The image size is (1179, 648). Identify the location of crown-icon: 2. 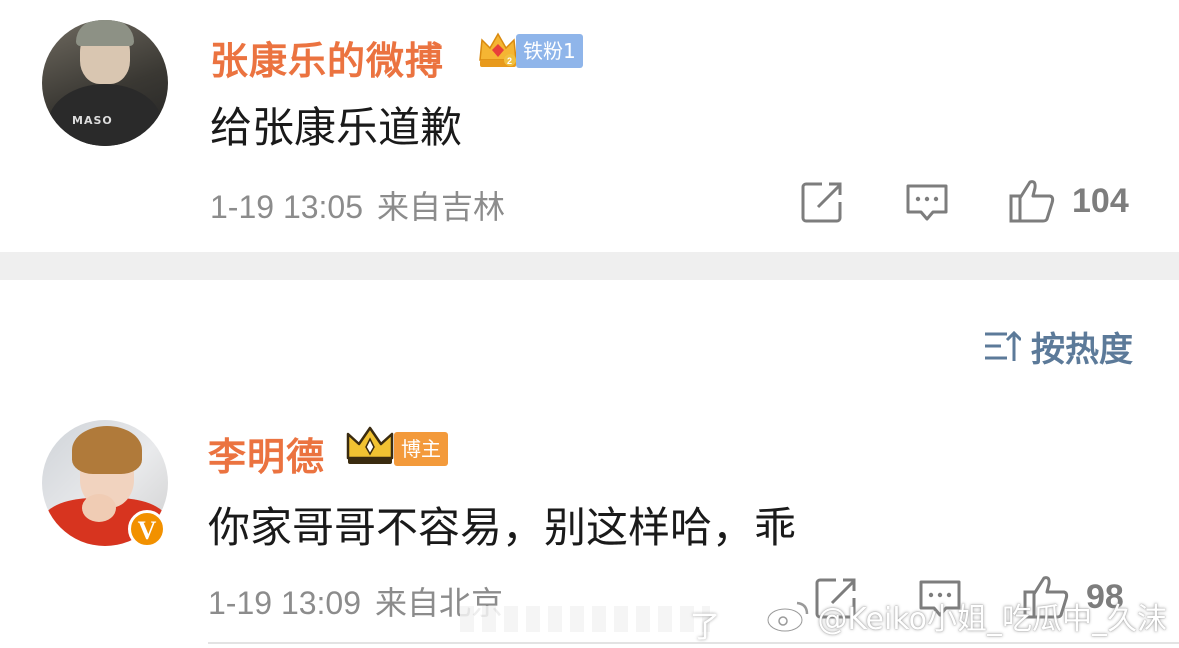
(498, 49).